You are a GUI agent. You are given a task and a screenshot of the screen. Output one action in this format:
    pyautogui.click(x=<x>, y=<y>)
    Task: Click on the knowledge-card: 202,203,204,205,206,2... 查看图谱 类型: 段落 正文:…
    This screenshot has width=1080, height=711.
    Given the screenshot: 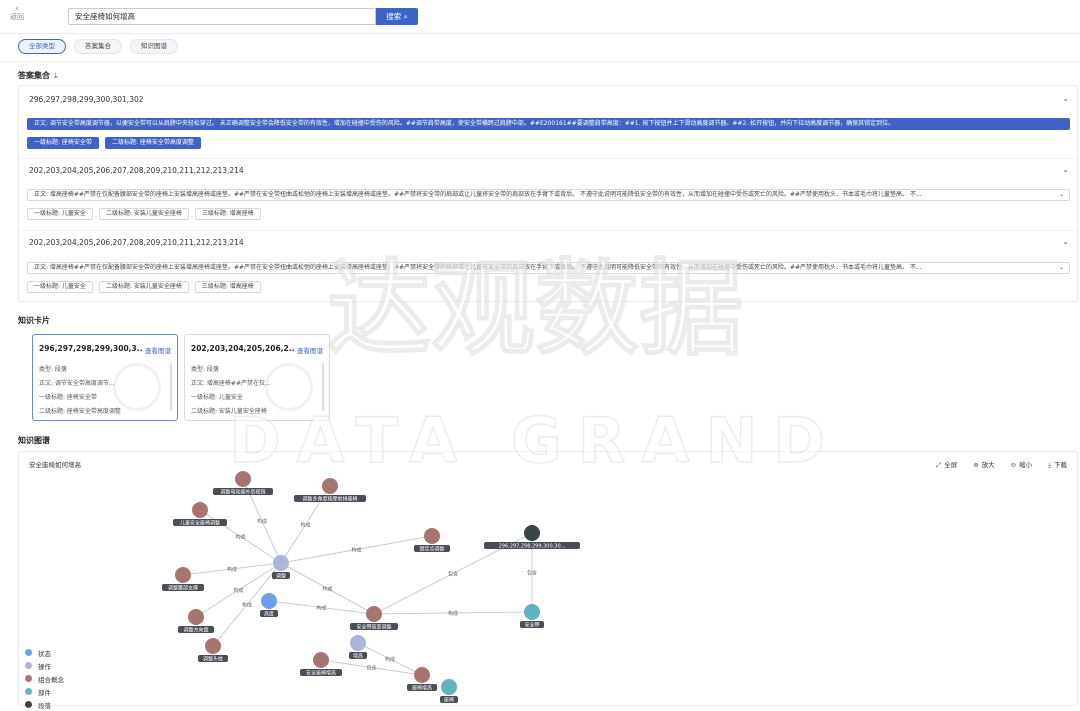 What is the action you would take?
    pyautogui.click(x=257, y=377)
    